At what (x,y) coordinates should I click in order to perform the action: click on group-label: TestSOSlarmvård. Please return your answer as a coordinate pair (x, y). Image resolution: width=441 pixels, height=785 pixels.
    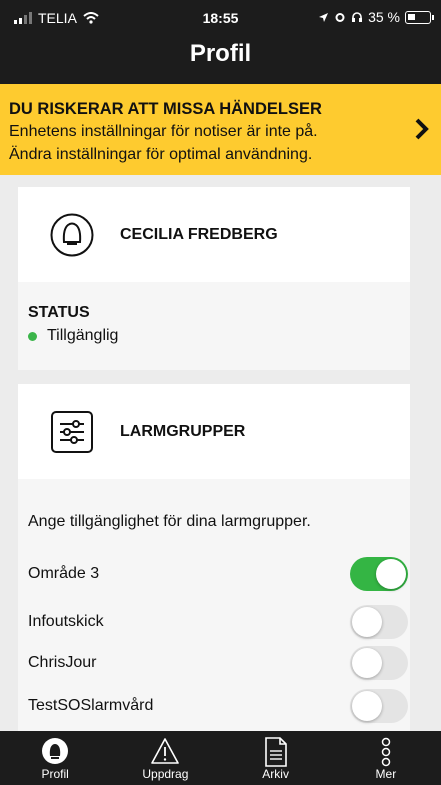
    Looking at the image, I should click on (91, 705).